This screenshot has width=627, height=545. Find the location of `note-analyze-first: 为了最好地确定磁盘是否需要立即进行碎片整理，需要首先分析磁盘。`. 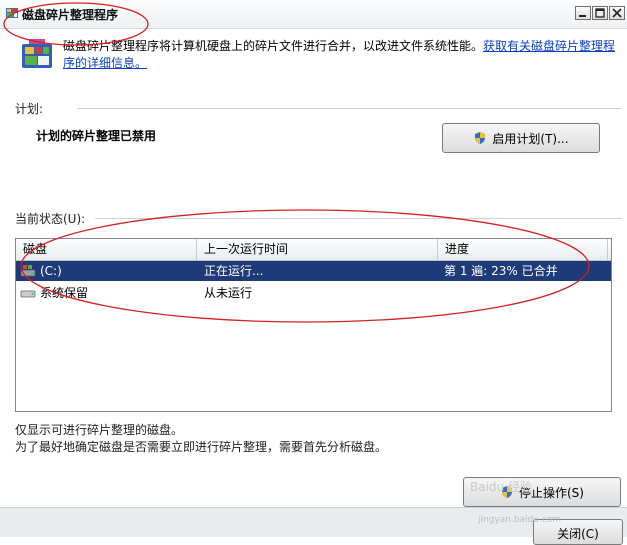

note-analyze-first: 为了最好地确定磁盘是否需要立即进行碎片整理，需要首先分析磁盘。 is located at coordinates (201, 447).